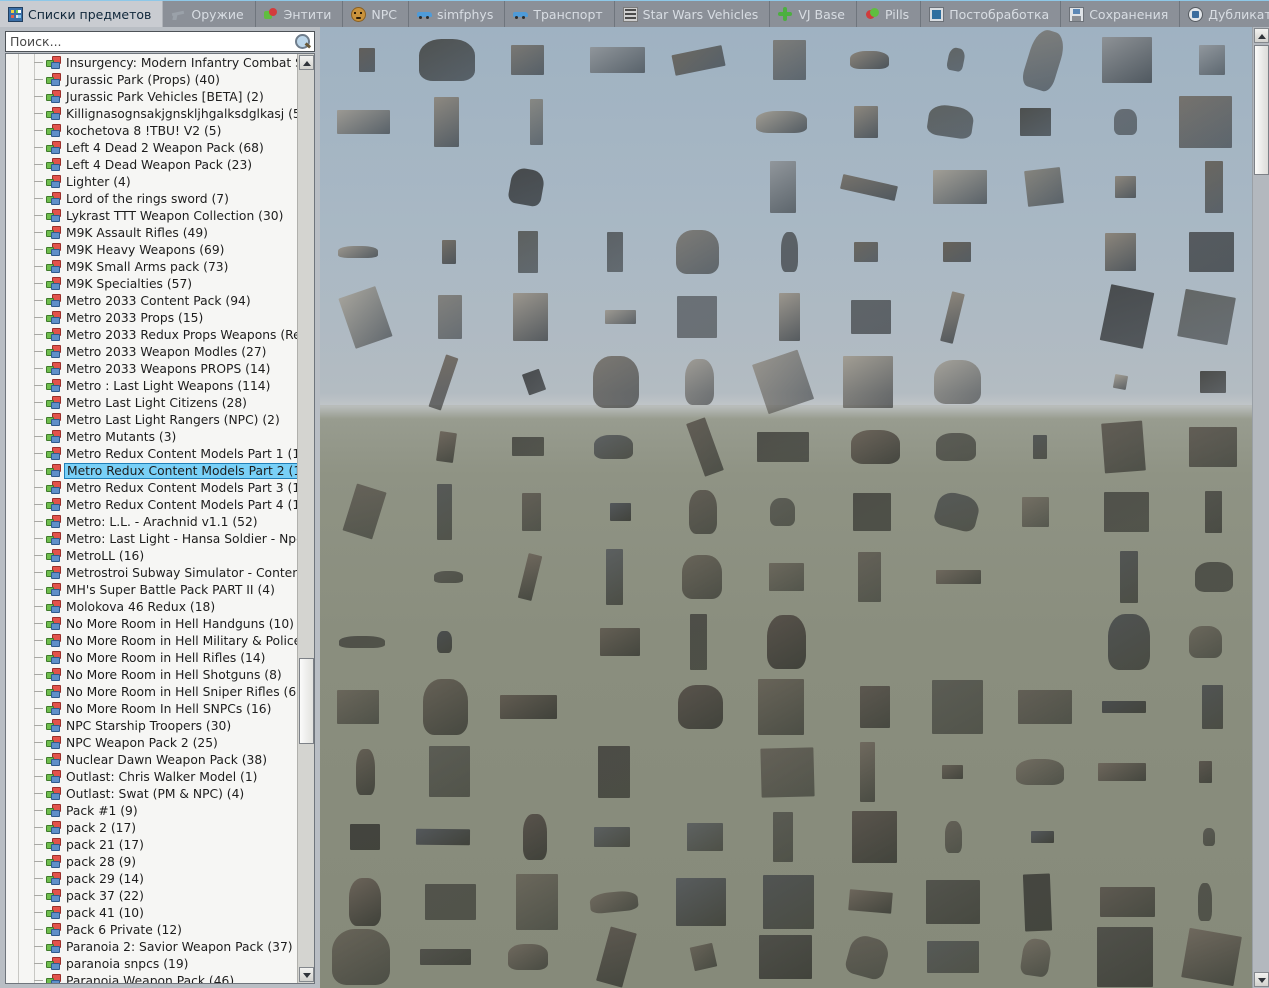 The width and height of the screenshot is (1269, 988). Describe the element at coordinates (151, 283) in the screenshot. I see `list-item: M9K Specialties (57)` at that location.